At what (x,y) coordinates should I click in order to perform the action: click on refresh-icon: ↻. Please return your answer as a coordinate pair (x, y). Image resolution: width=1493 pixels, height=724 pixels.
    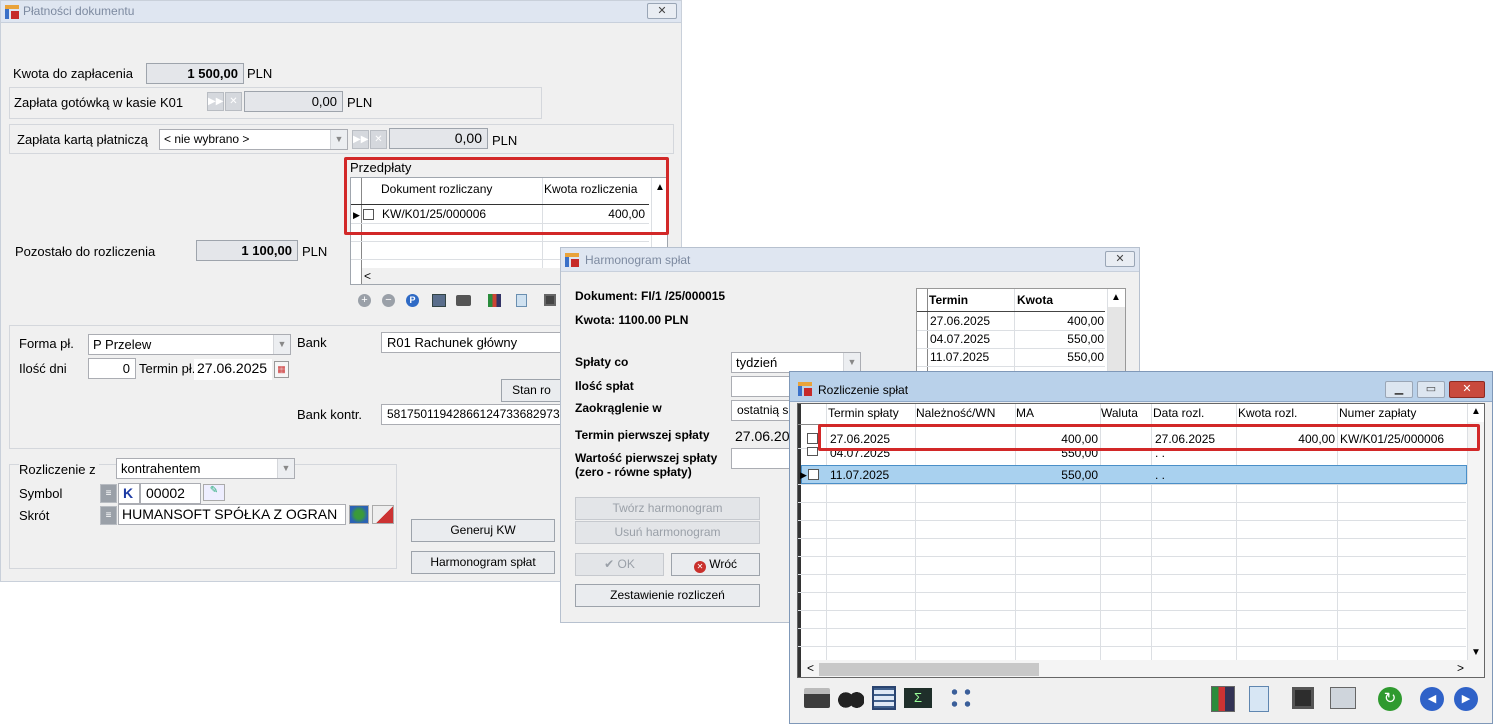
    Looking at the image, I should click on (1390, 699).